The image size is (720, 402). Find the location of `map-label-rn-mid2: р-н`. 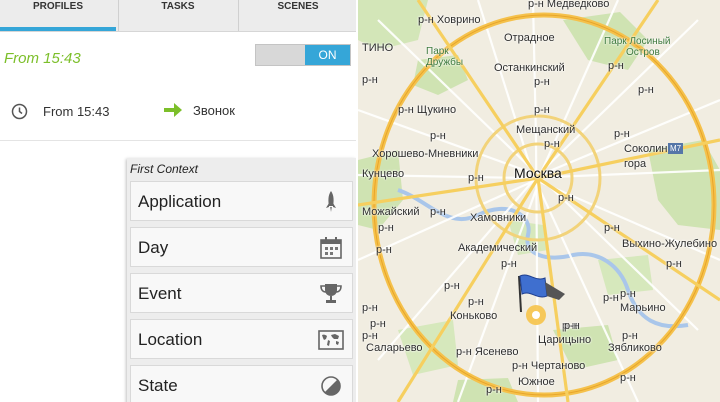

map-label-rn-mid2: р-н is located at coordinates (438, 136).